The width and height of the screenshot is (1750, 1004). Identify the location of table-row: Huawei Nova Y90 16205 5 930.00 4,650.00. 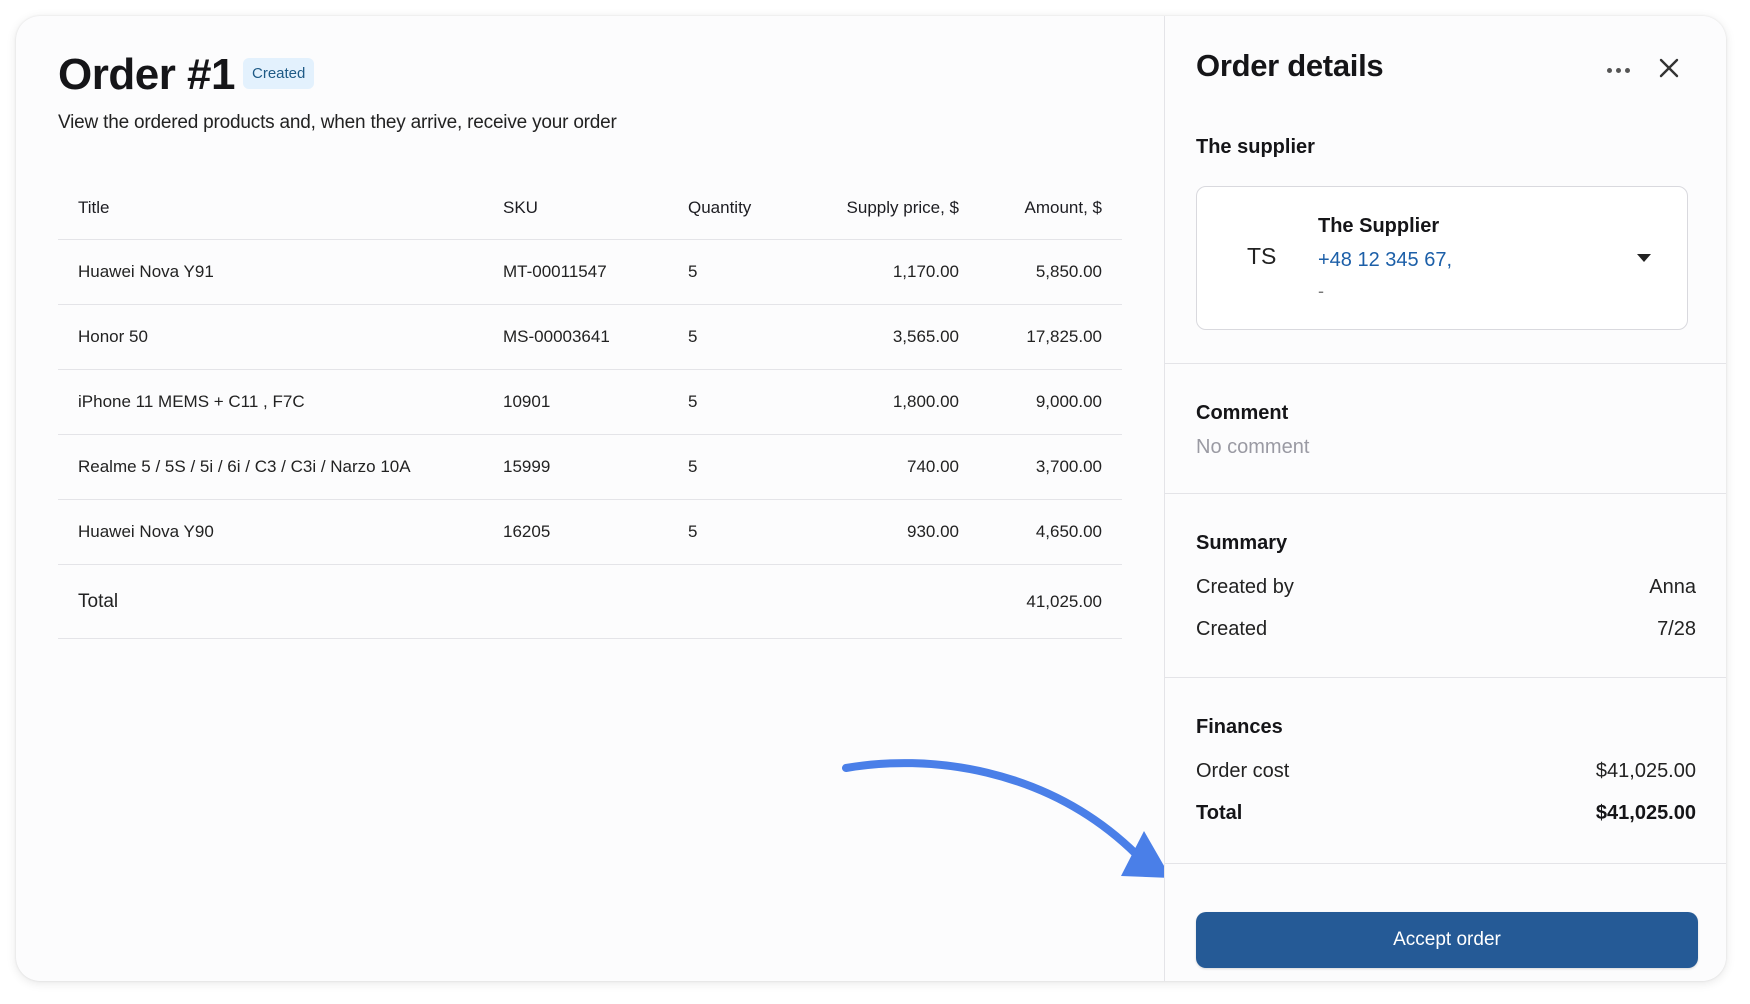
(590, 532).